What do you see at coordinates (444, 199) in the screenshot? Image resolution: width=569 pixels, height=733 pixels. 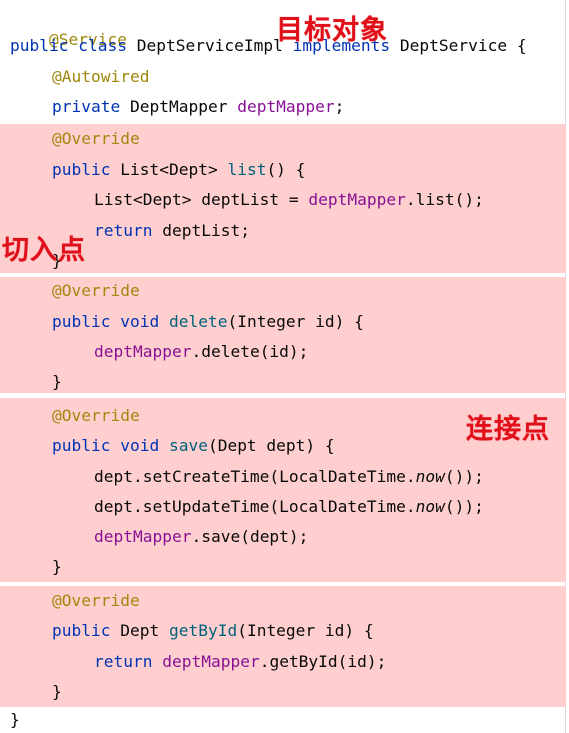 I see `statement: .list();` at bounding box center [444, 199].